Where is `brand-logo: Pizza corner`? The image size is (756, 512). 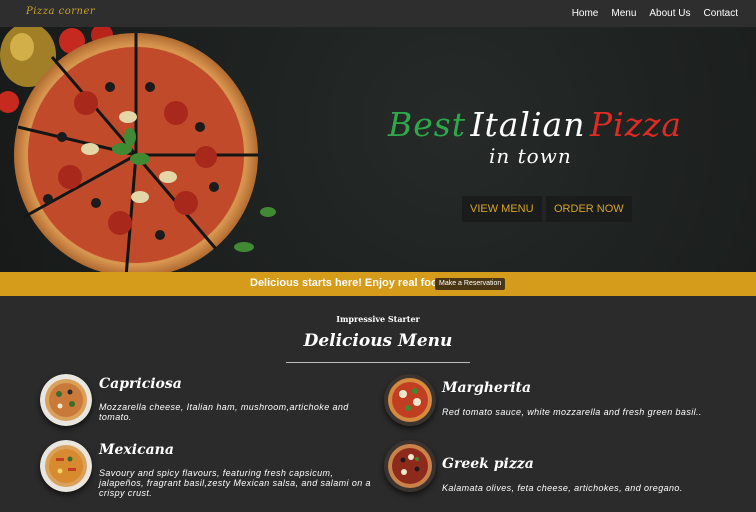
brand-logo: Pizza corner is located at coordinates (60, 11).